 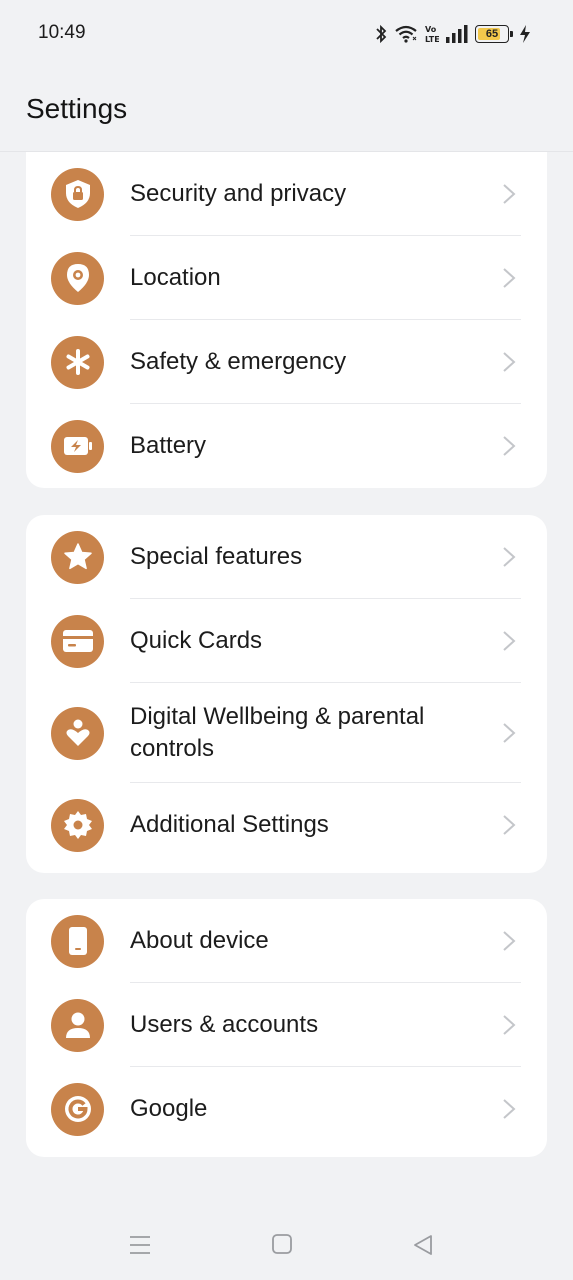 I want to click on wifi-icon, so click(x=406, y=34).